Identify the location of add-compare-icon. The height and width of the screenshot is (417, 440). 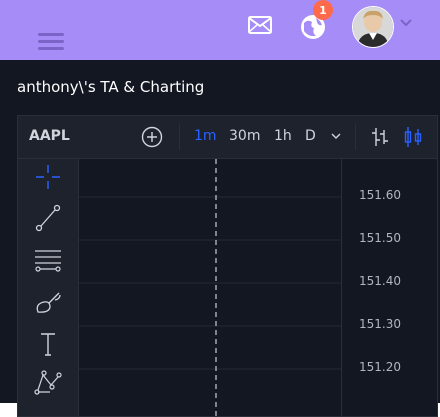
(152, 137).